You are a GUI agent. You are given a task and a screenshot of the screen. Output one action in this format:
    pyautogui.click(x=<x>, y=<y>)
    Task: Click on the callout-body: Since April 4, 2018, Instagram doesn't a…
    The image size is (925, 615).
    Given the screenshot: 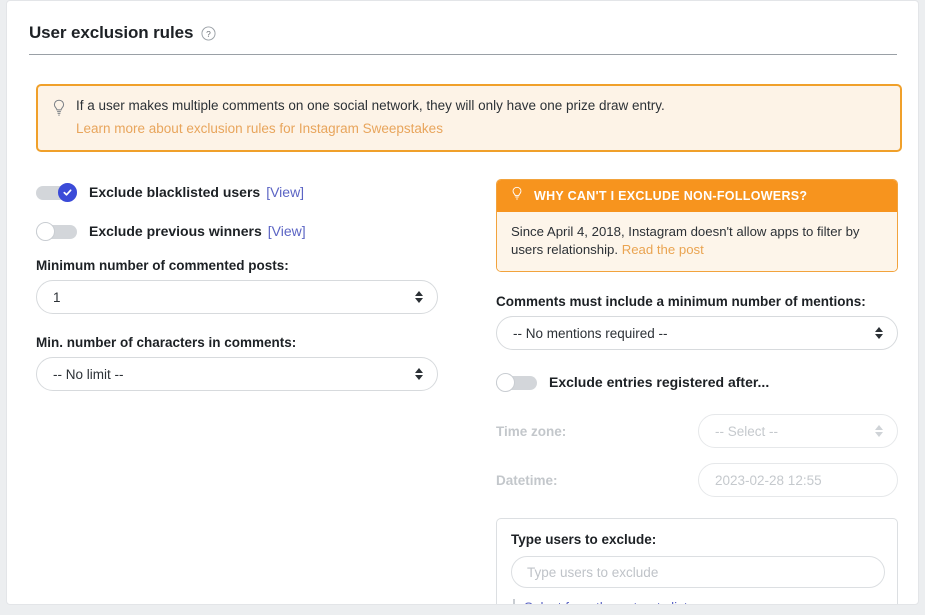 What is the action you would take?
    pyautogui.click(x=697, y=242)
    